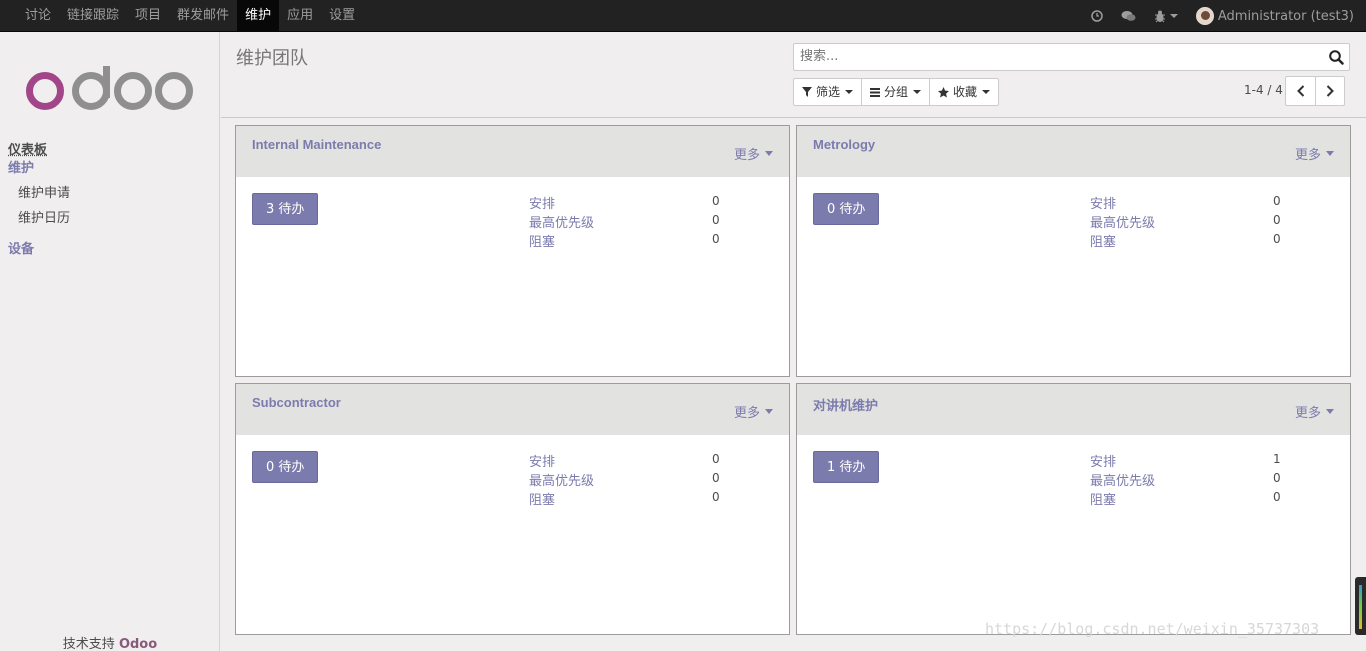 Image resolution: width=1366 pixels, height=651 pixels. What do you see at coordinates (138, 644) in the screenshot?
I see `powered-by-link: Odoo` at bounding box center [138, 644].